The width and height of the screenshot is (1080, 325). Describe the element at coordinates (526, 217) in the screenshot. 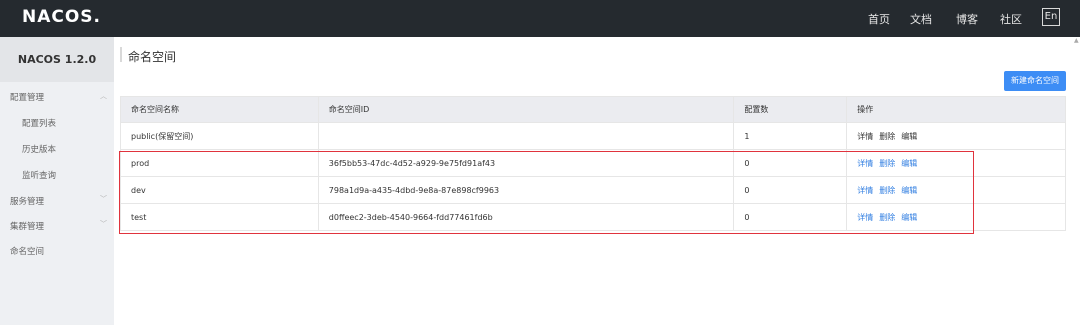

I see `namespace-id: d0ffeec2-3deb-4540-9664-fdd77461fd6b` at that location.